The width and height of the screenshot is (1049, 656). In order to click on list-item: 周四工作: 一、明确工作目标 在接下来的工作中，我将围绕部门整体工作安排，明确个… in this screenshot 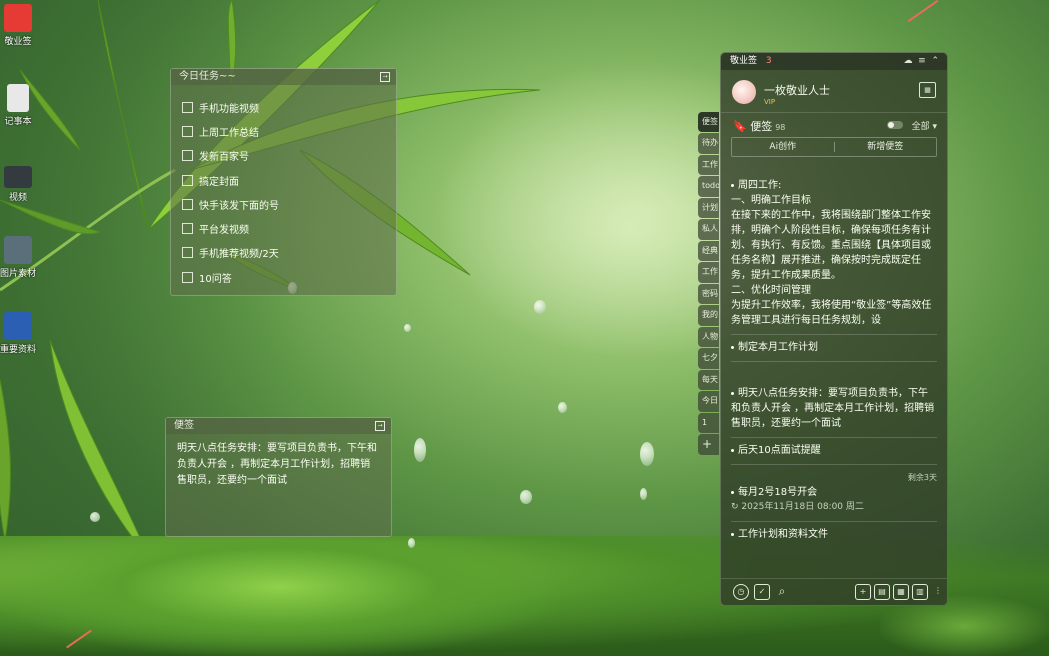, I will do `click(834, 254)`.